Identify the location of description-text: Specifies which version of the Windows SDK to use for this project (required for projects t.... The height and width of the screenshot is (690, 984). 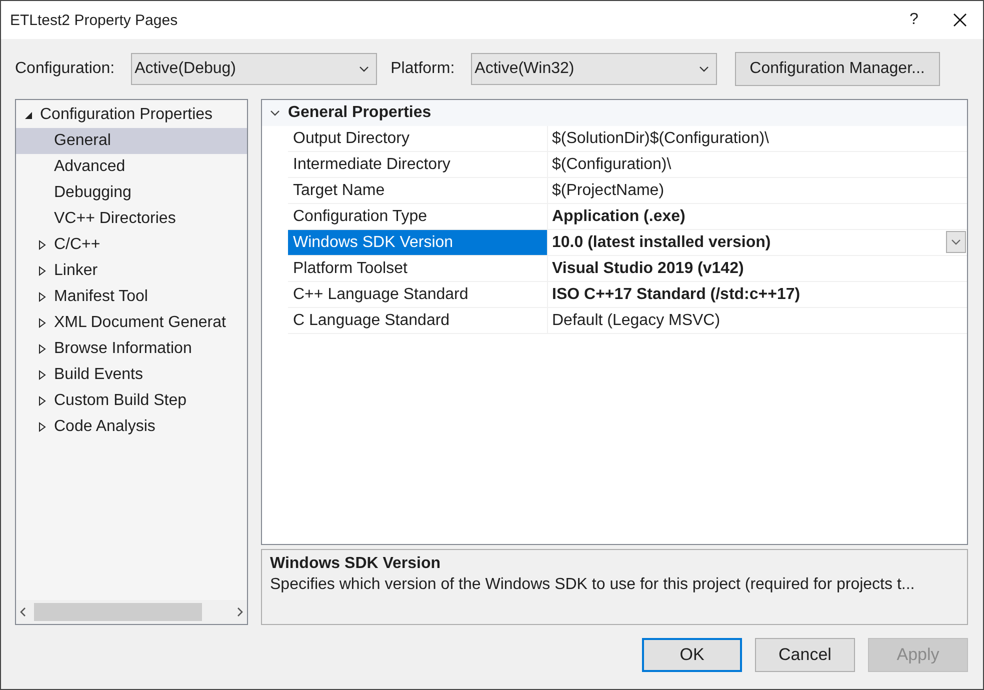
(593, 585).